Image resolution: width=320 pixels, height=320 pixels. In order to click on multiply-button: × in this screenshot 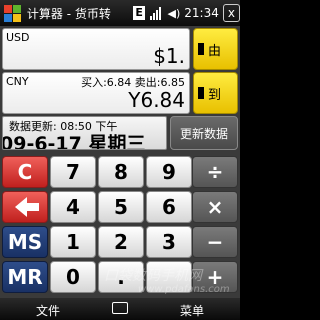, I will do `click(215, 207)`.